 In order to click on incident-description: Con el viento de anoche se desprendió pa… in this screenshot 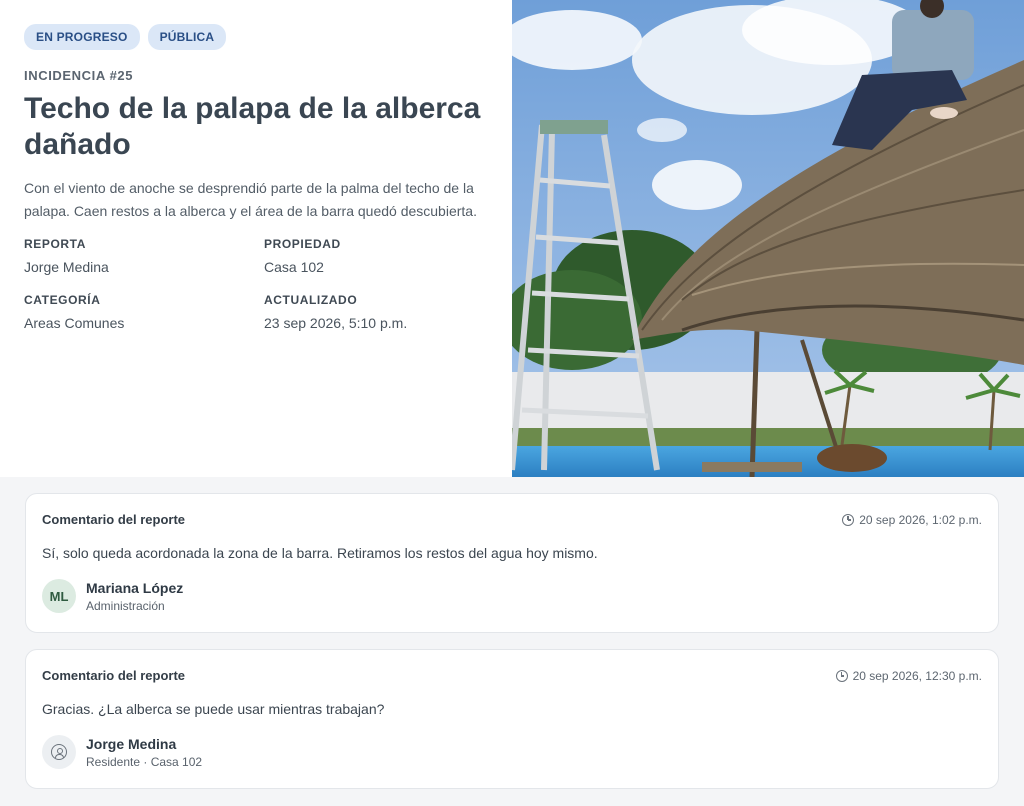, I will do `click(250, 199)`.